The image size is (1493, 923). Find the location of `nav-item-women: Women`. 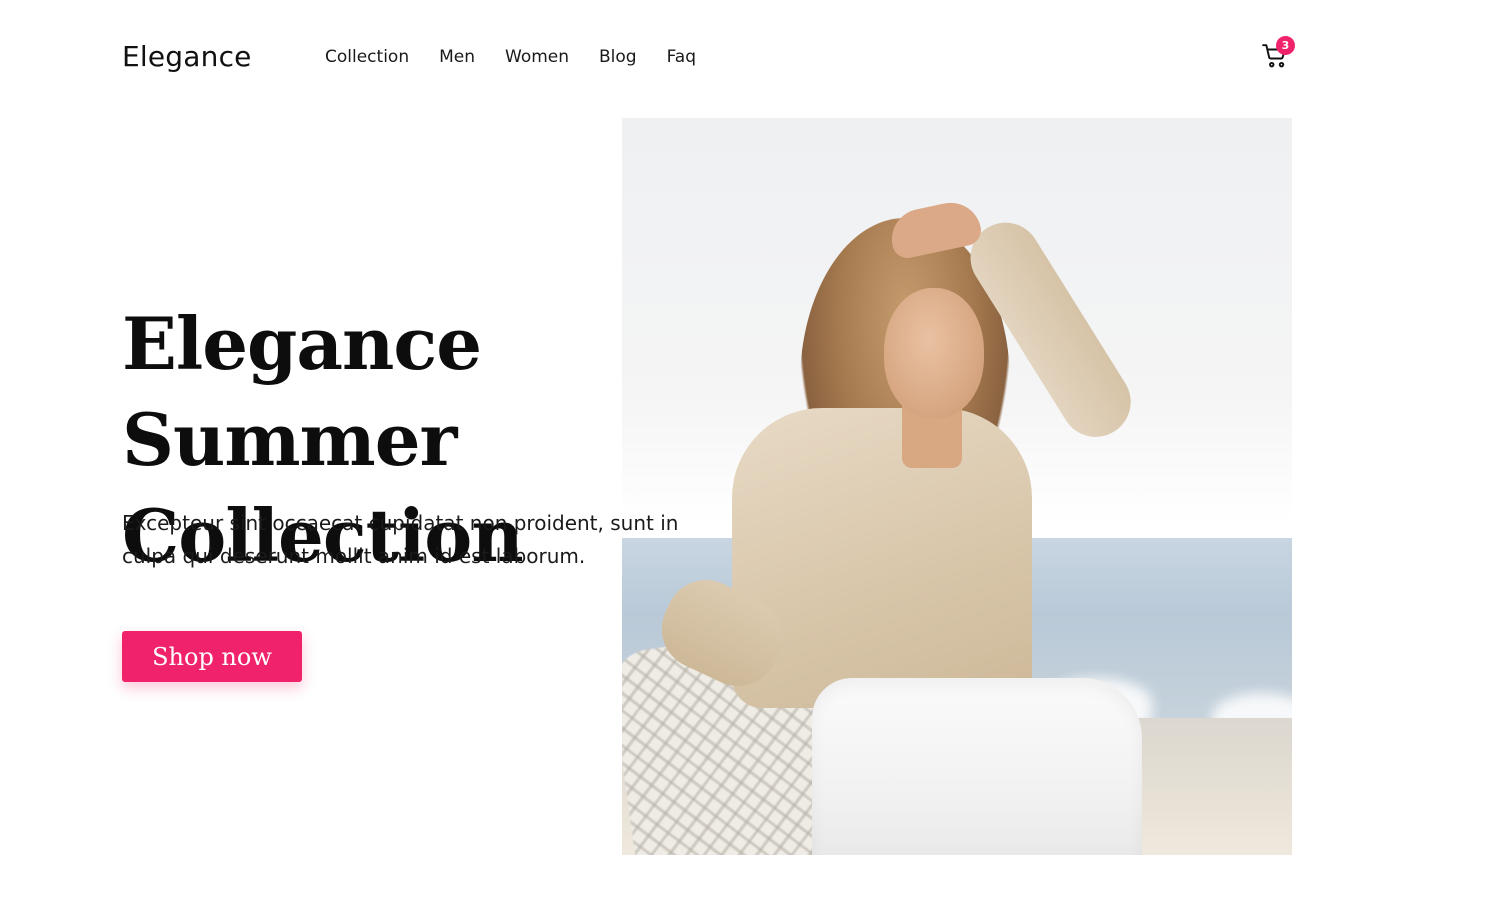

nav-item-women: Women is located at coordinates (537, 57).